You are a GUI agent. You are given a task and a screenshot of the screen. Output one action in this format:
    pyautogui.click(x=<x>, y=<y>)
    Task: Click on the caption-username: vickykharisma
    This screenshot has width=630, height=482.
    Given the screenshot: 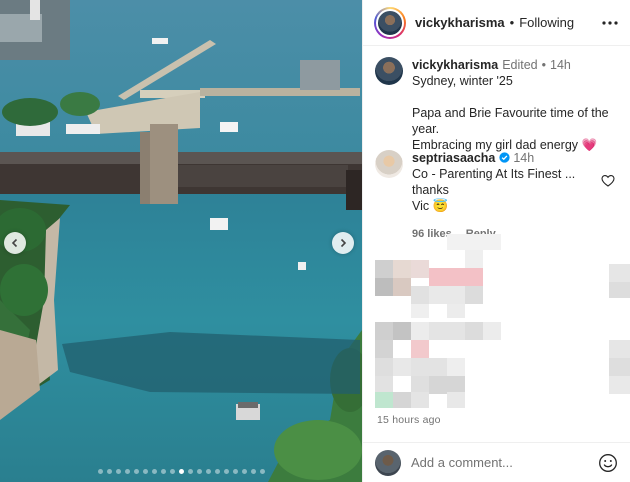 What is the action you would take?
    pyautogui.click(x=455, y=65)
    